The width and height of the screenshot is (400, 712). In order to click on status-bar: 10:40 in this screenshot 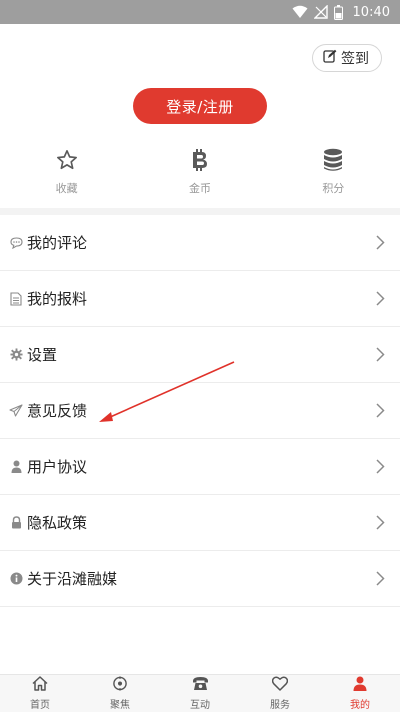, I will do `click(200, 12)`.